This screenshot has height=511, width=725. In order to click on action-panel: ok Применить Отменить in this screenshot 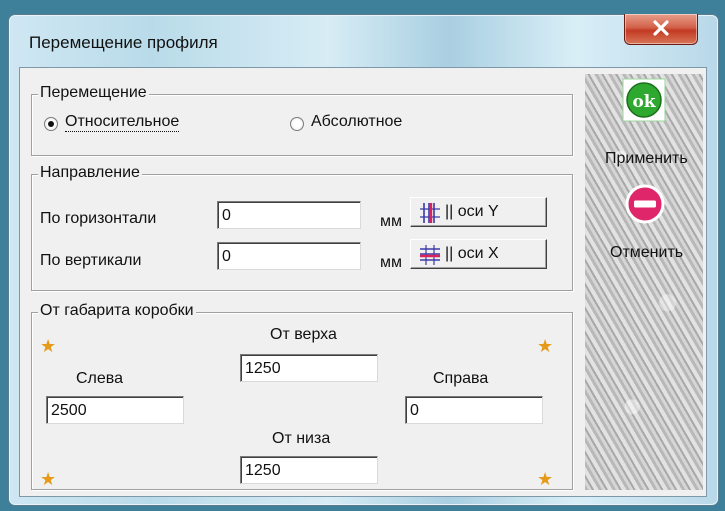, I will do `click(644, 282)`.